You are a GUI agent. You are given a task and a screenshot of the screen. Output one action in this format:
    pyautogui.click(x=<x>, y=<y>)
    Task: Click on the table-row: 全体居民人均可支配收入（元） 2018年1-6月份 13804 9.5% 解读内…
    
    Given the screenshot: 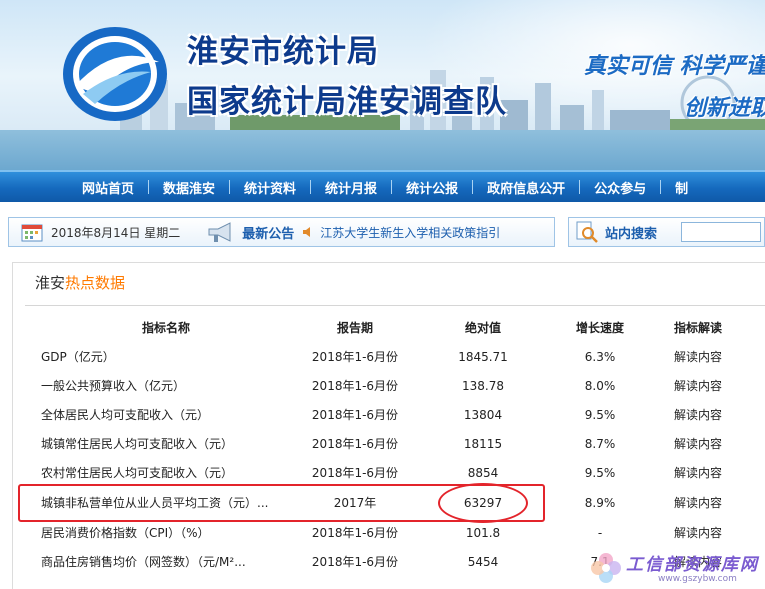 What is the action you would take?
    pyautogui.click(x=389, y=415)
    